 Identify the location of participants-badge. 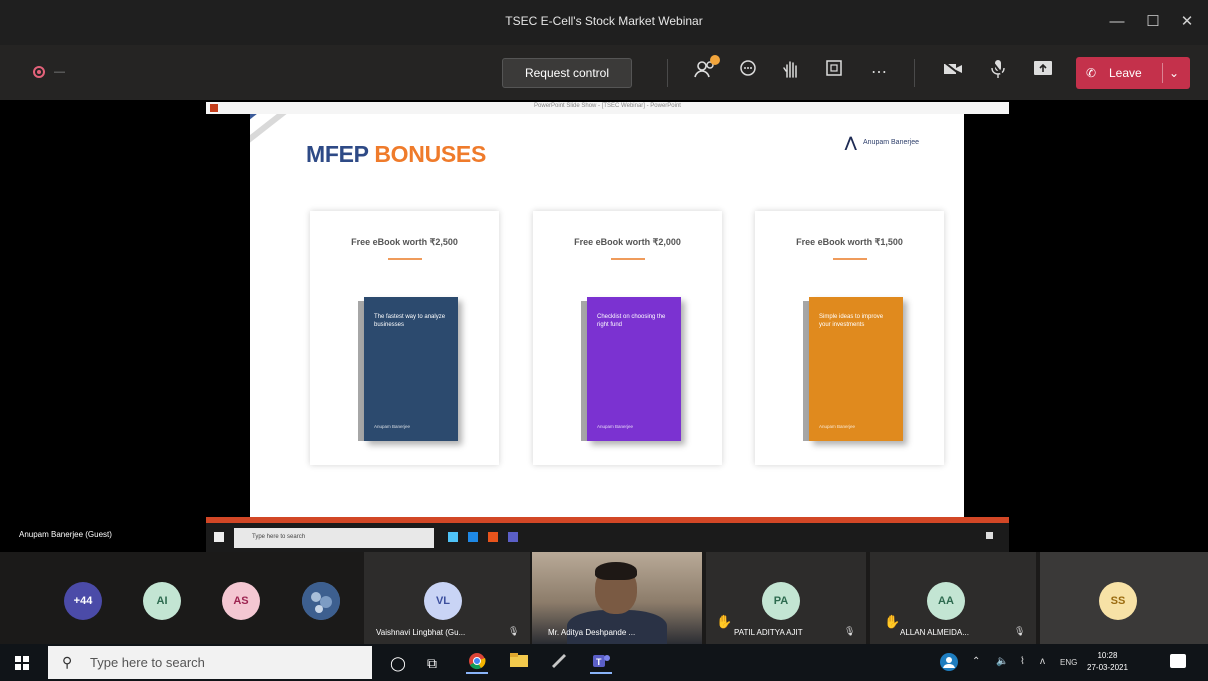
(715, 60).